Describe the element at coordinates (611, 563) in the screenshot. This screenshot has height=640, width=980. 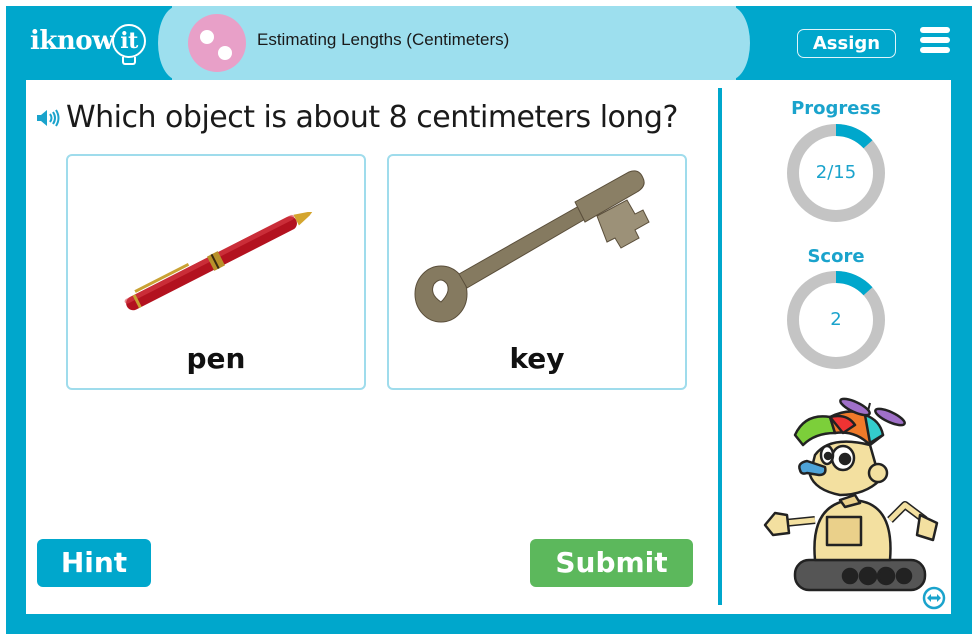
I see `submit-button: Submit` at that location.